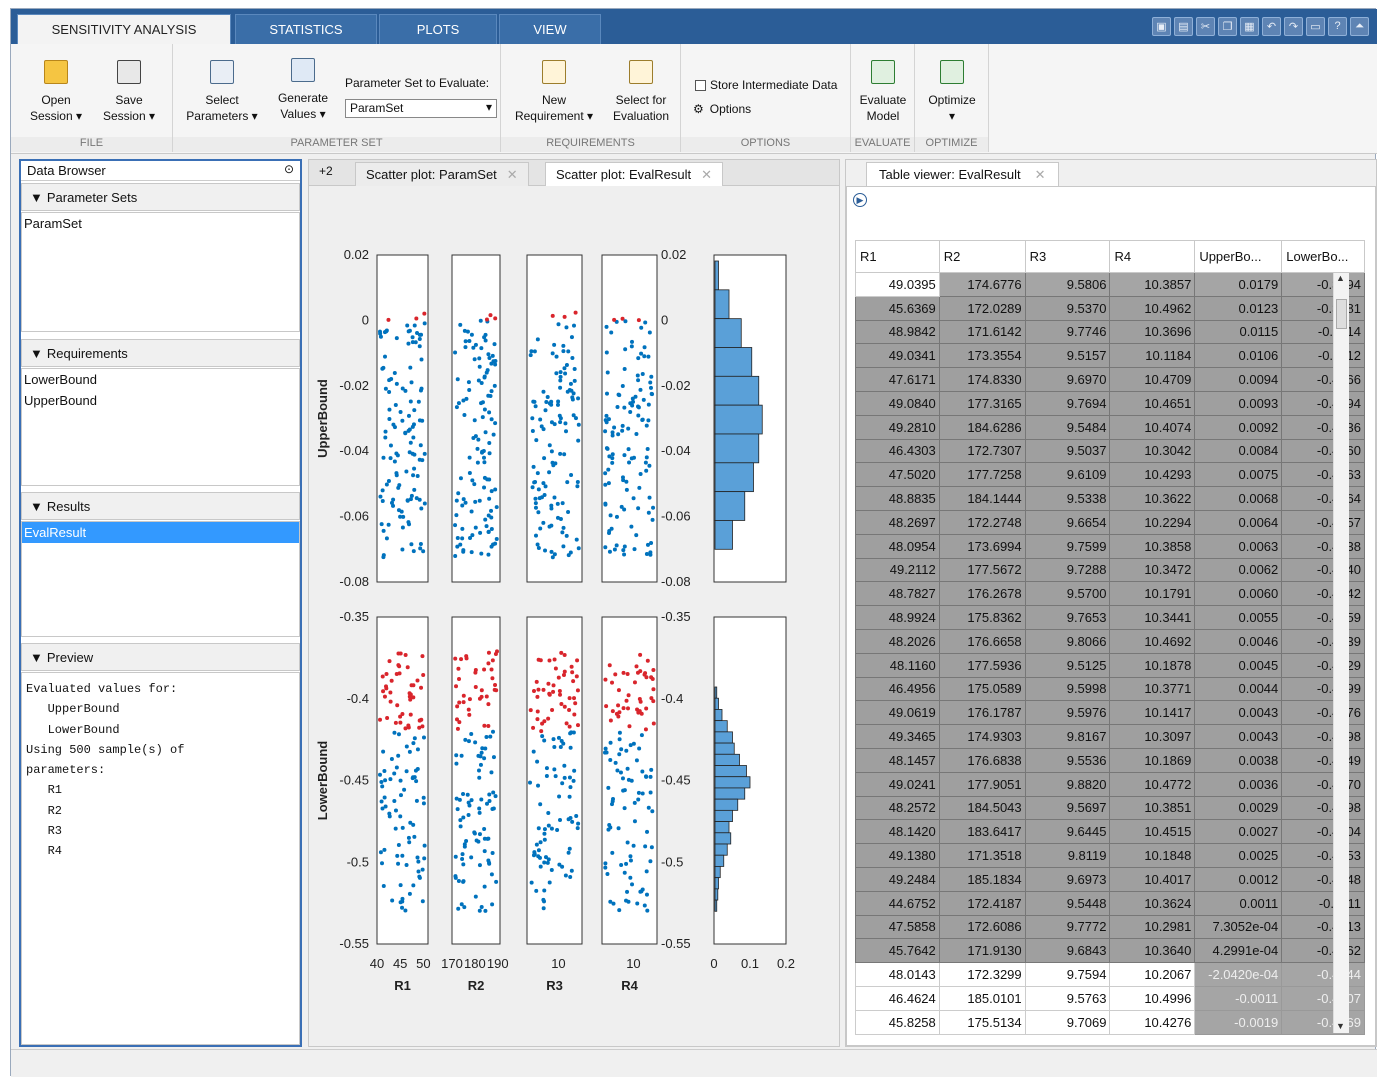 Image resolution: width=1382 pixels, height=1080 pixels. I want to click on table-cell: 174.8330, so click(982, 379).